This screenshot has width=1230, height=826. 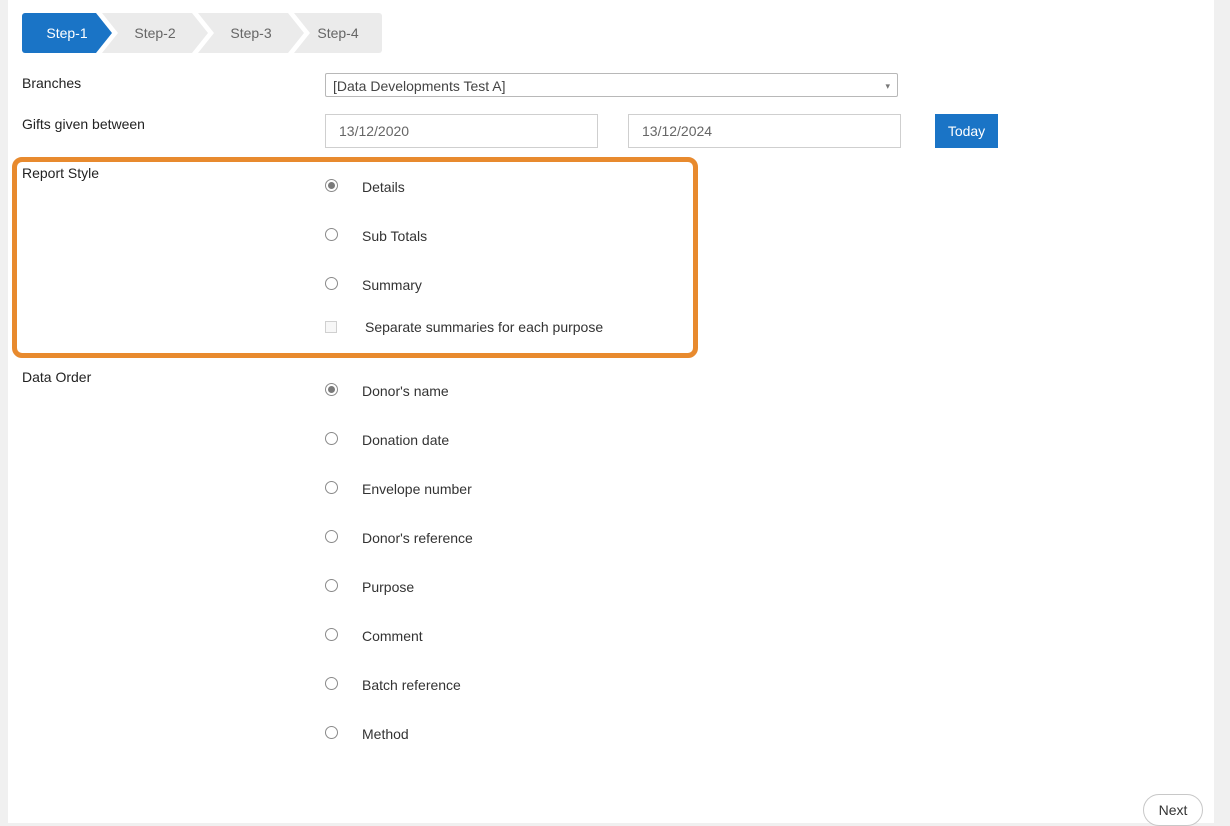 What do you see at coordinates (887, 86) in the screenshot?
I see `chevron-down-icon: ▾` at bounding box center [887, 86].